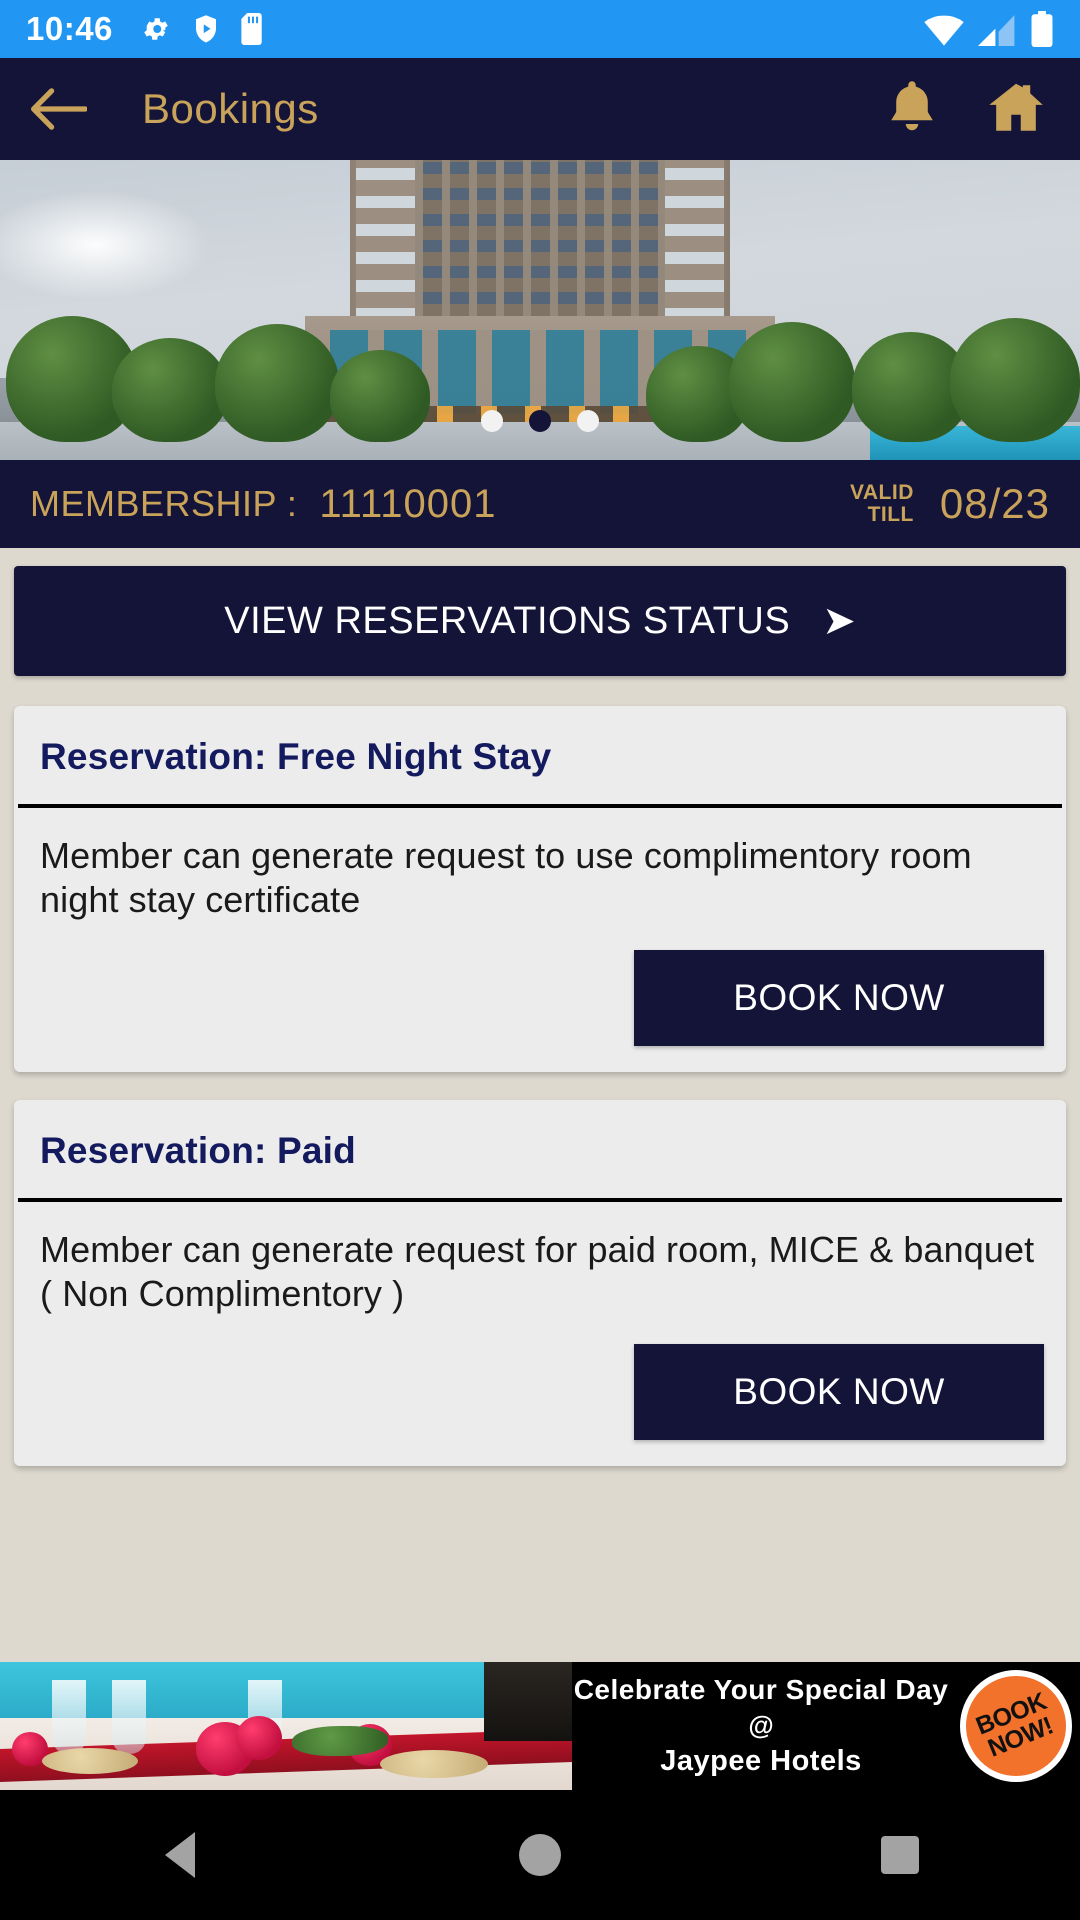  Describe the element at coordinates (164, 503) in the screenshot. I see `membership-label: MEMBERSHIP :` at that location.